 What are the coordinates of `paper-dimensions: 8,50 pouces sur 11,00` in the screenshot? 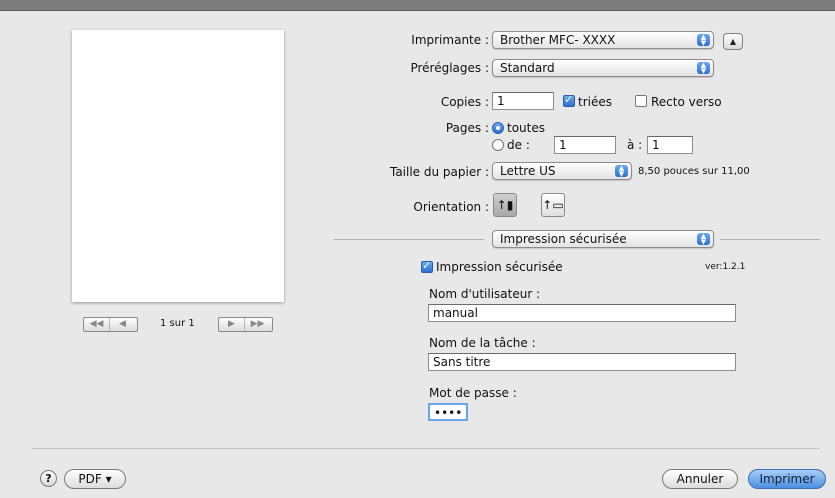 It's located at (694, 171).